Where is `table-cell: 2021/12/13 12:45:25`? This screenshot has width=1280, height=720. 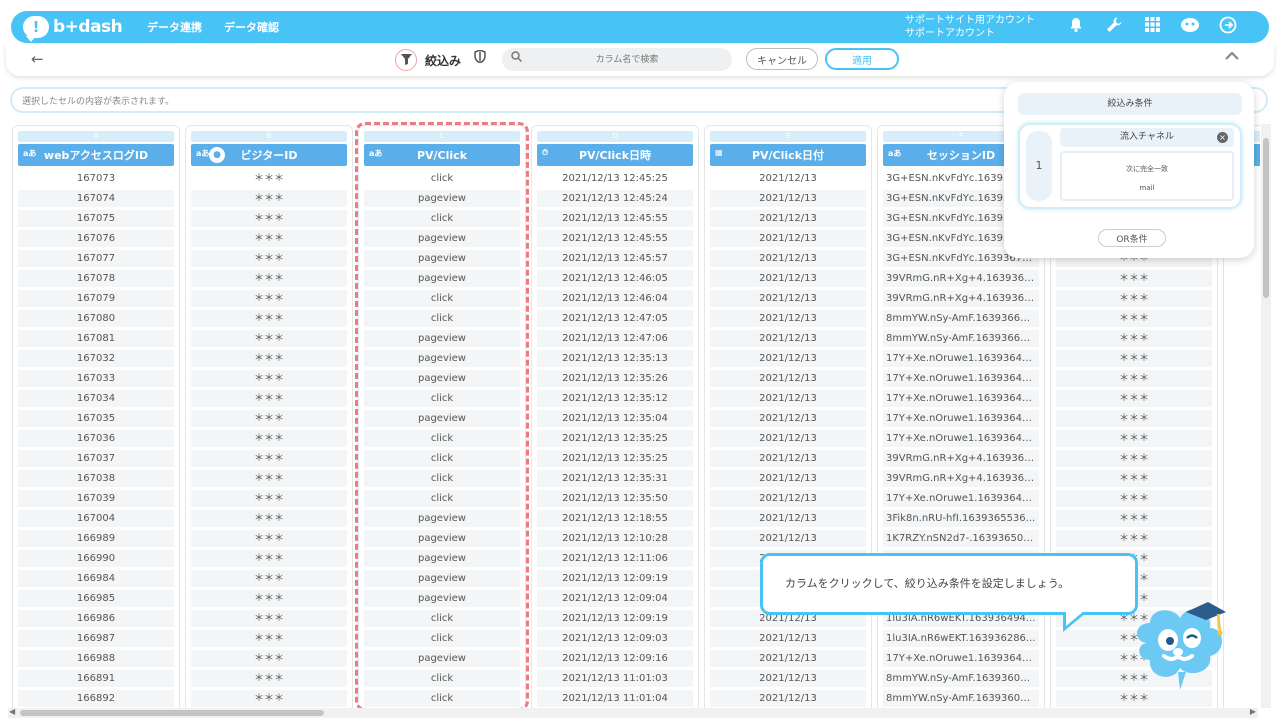 table-cell: 2021/12/13 12:45:25 is located at coordinates (615, 178).